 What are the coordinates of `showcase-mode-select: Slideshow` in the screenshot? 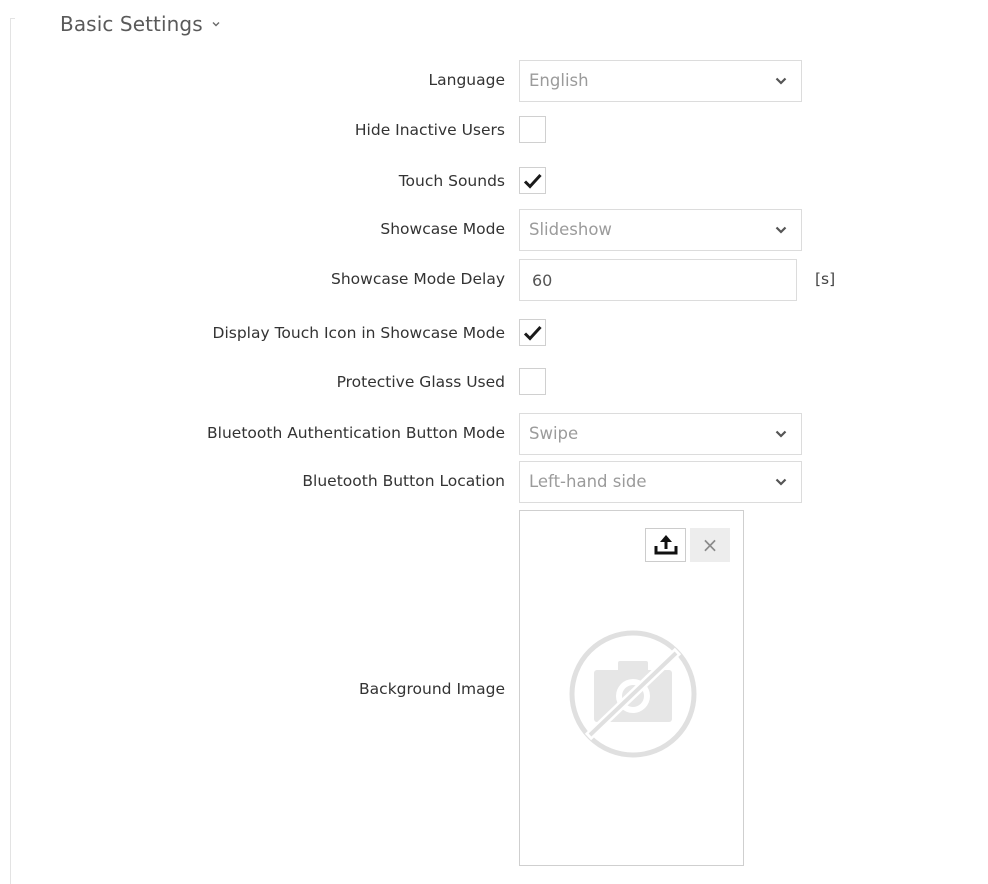 It's located at (660, 230).